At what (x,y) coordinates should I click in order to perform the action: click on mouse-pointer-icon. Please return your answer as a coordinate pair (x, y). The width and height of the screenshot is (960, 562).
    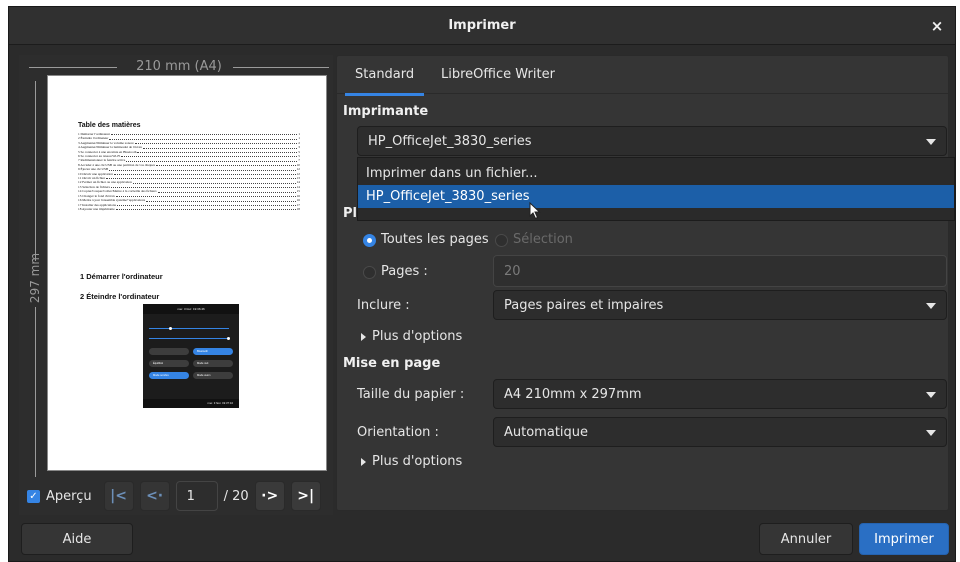
    Looking at the image, I should click on (535, 211).